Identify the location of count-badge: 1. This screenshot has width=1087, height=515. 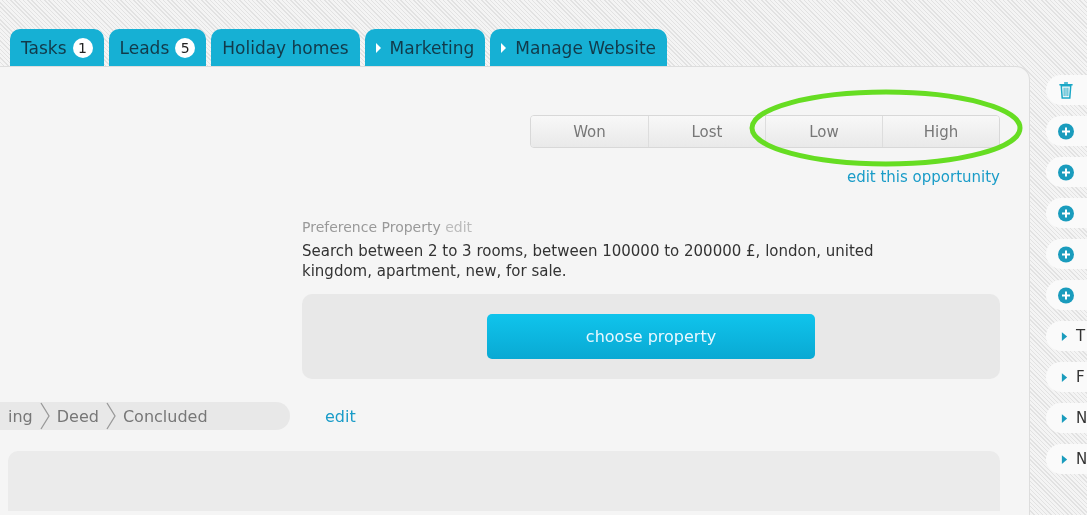
(82, 47).